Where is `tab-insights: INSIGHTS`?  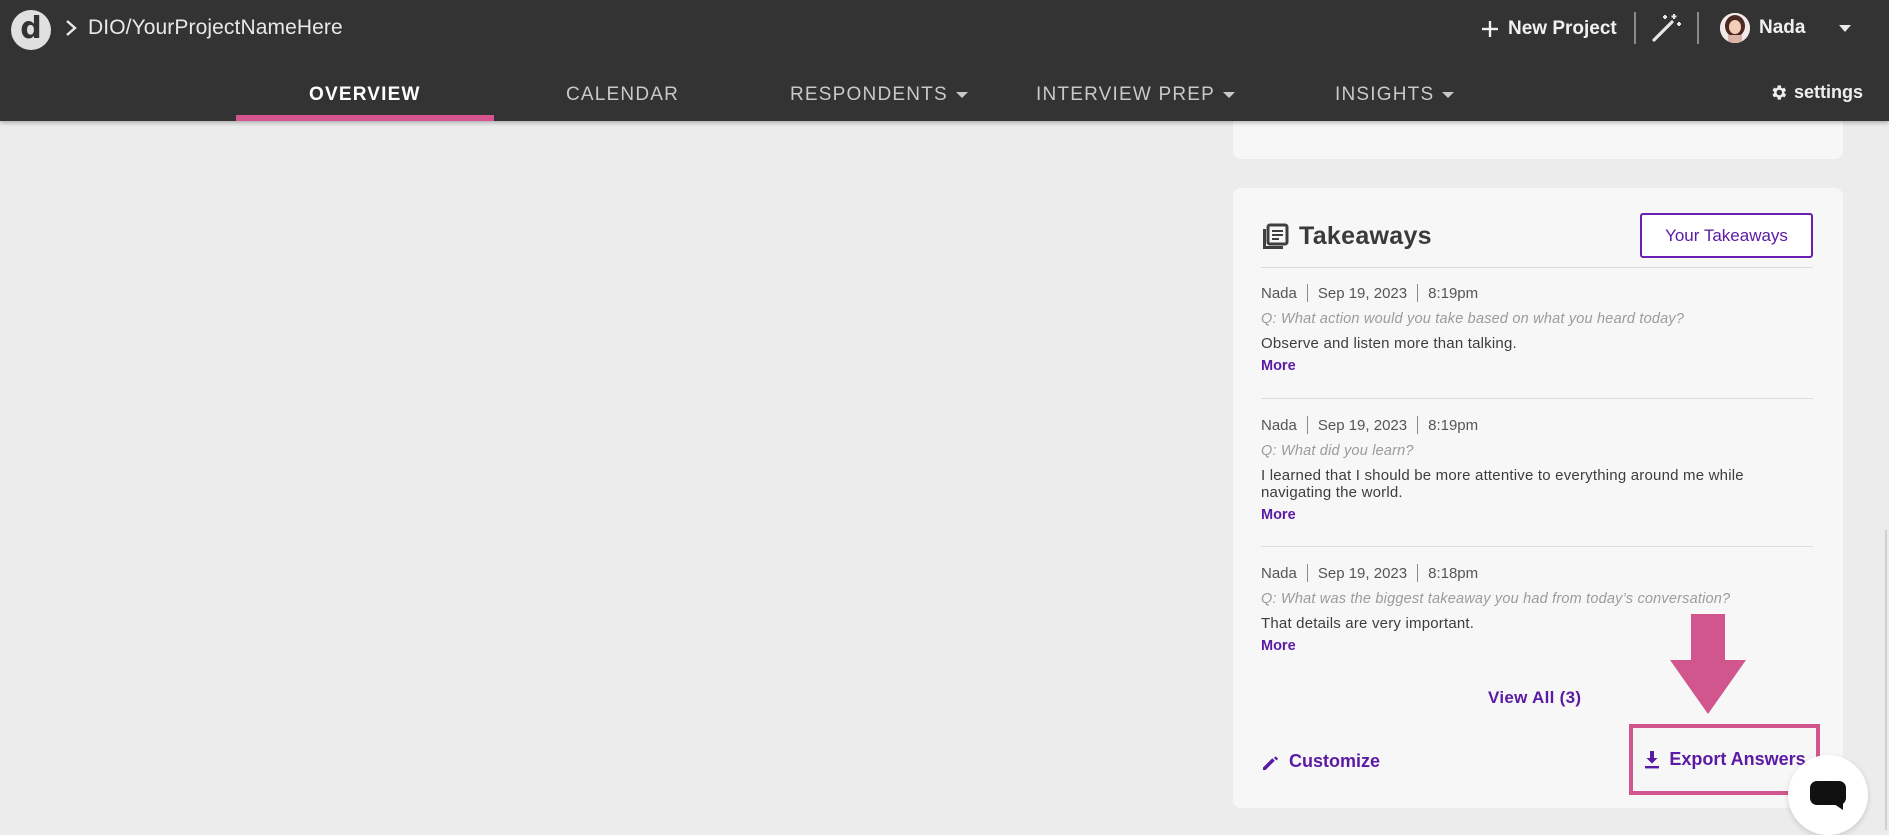
tab-insights: INSIGHTS is located at coordinates (1395, 95).